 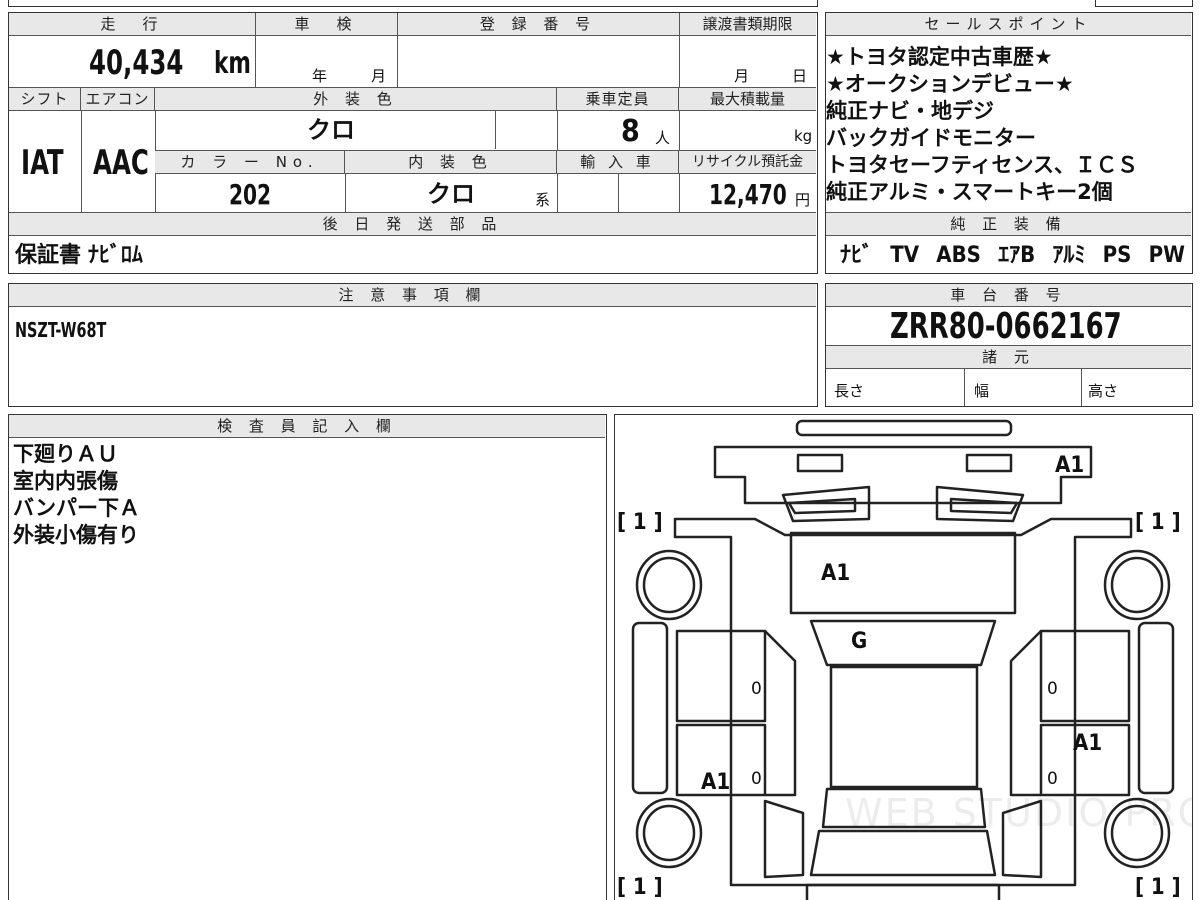 I want to click on tire-front-right-count: [ 1 ], so click(x=1158, y=522).